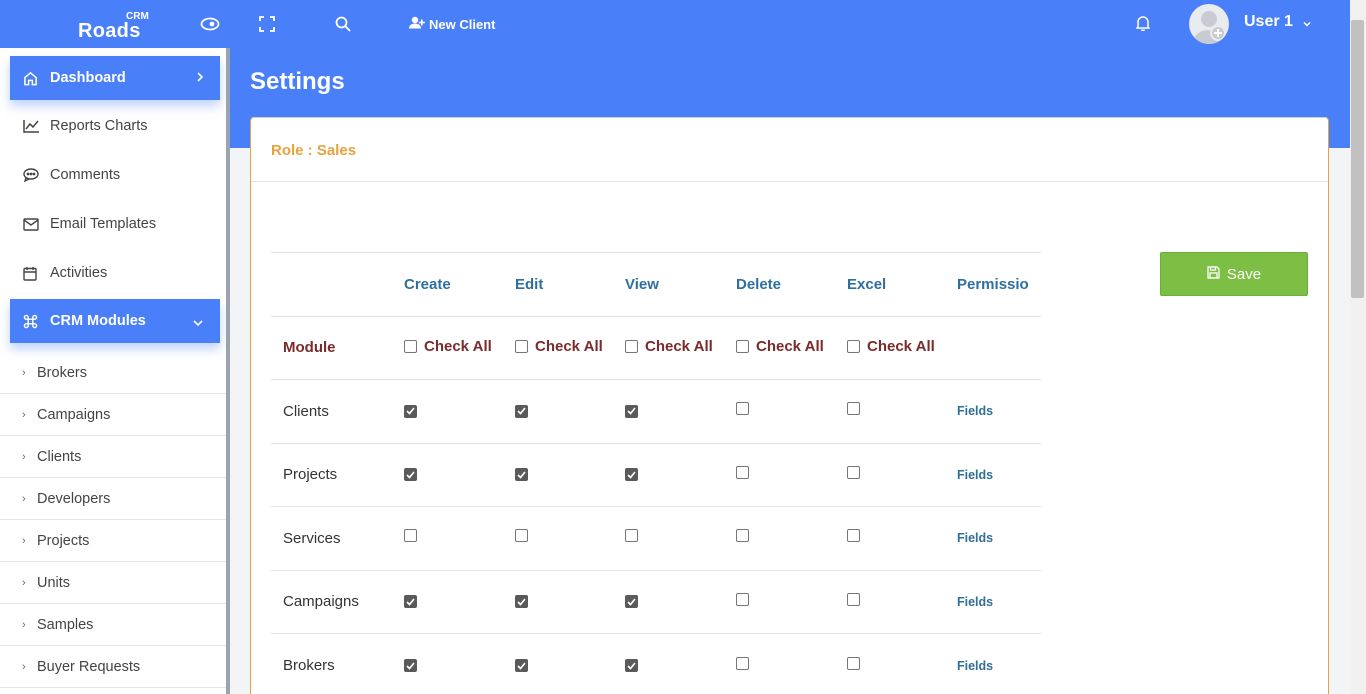 Image resolution: width=1366 pixels, height=694 pixels. What do you see at coordinates (114, 373) in the screenshot?
I see `sidebar-item-brokers: › Brokers` at bounding box center [114, 373].